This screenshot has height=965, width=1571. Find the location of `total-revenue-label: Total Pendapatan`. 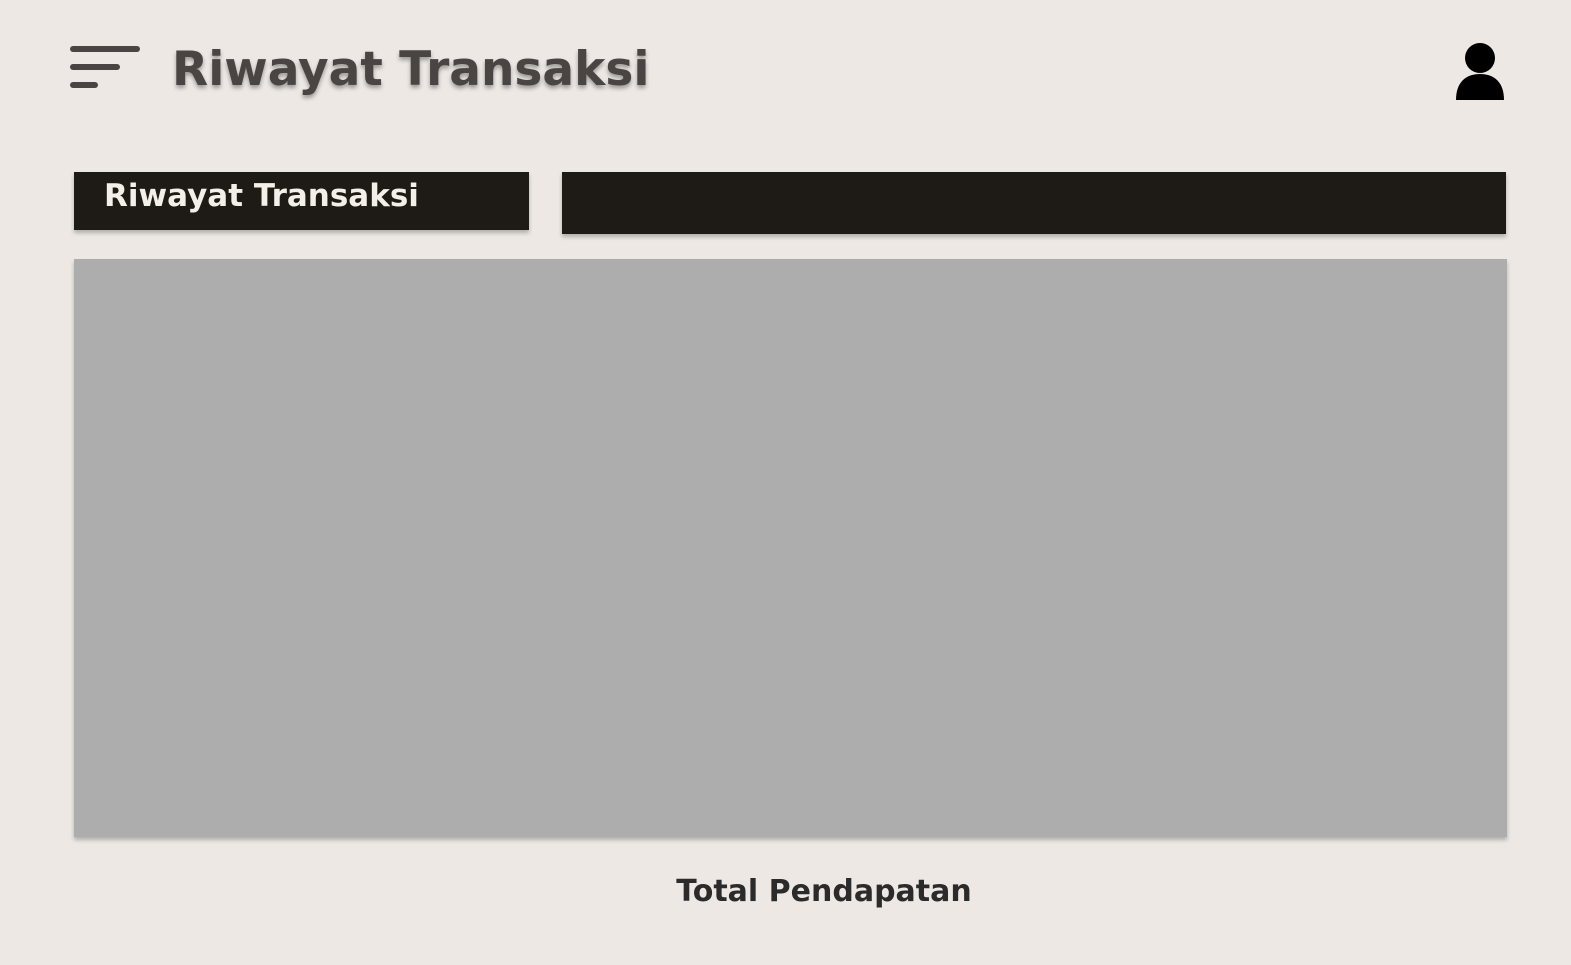

total-revenue-label: Total Pendapatan is located at coordinates (824, 891).